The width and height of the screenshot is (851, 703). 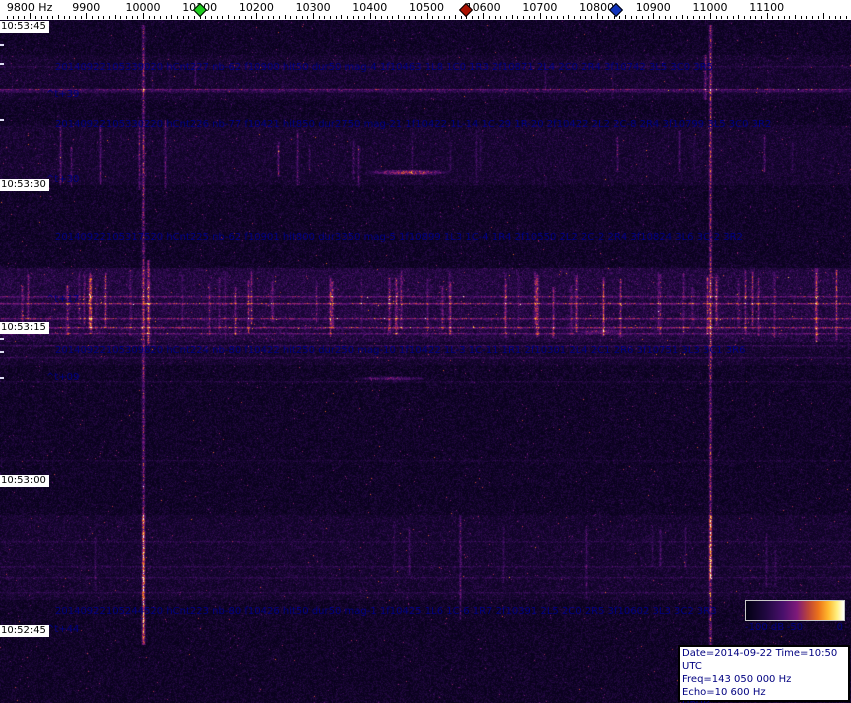 What do you see at coordinates (63, 629) in the screenshot?
I see `time-offset-label: ^t+44` at bounding box center [63, 629].